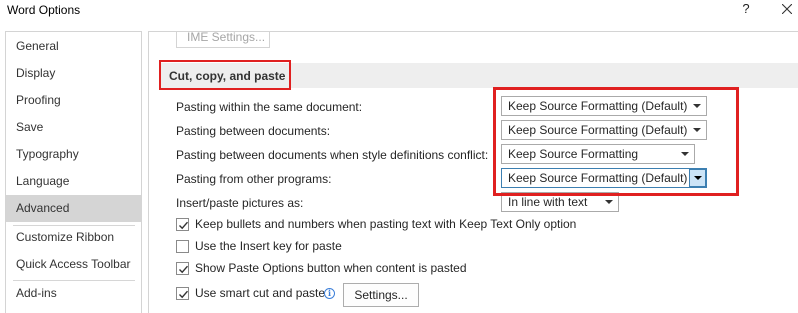 The image size is (798, 313). I want to click on insert-pictures-select: In line with text, so click(560, 202).